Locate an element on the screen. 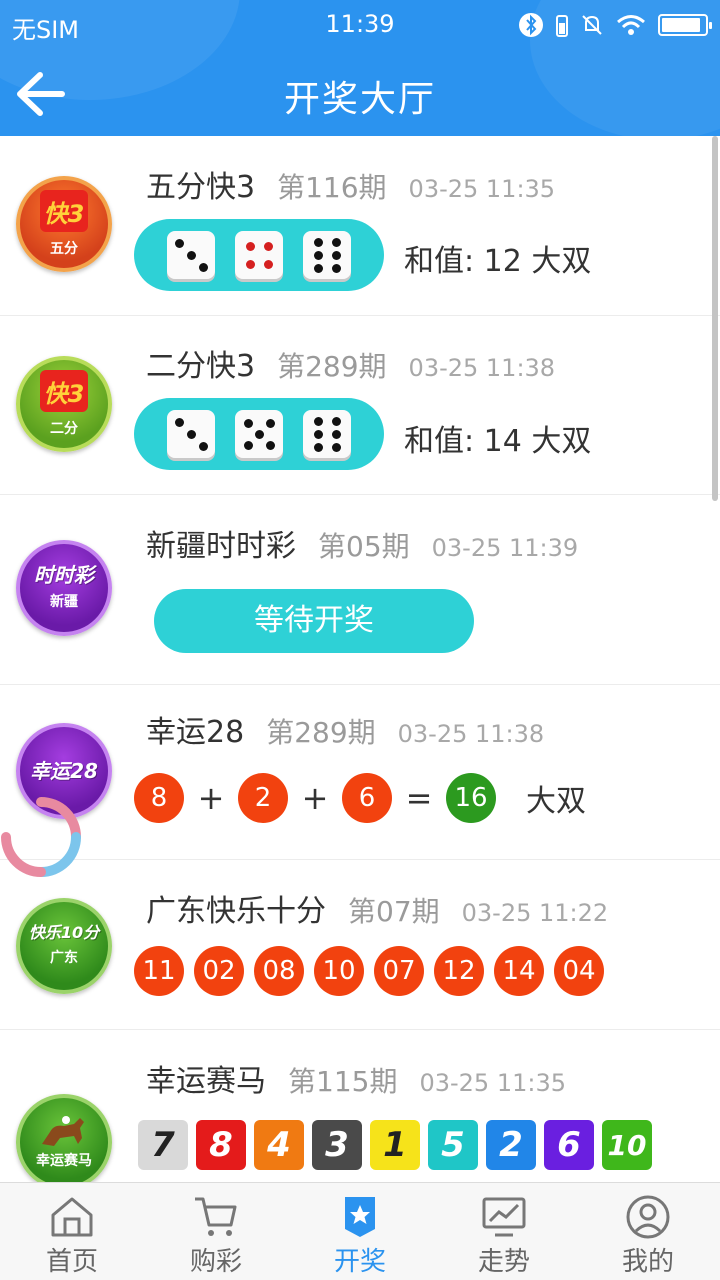 Image resolution: width=720 pixels, height=1280 pixels. lottery-name: 幸运赛马 is located at coordinates (206, 1081).